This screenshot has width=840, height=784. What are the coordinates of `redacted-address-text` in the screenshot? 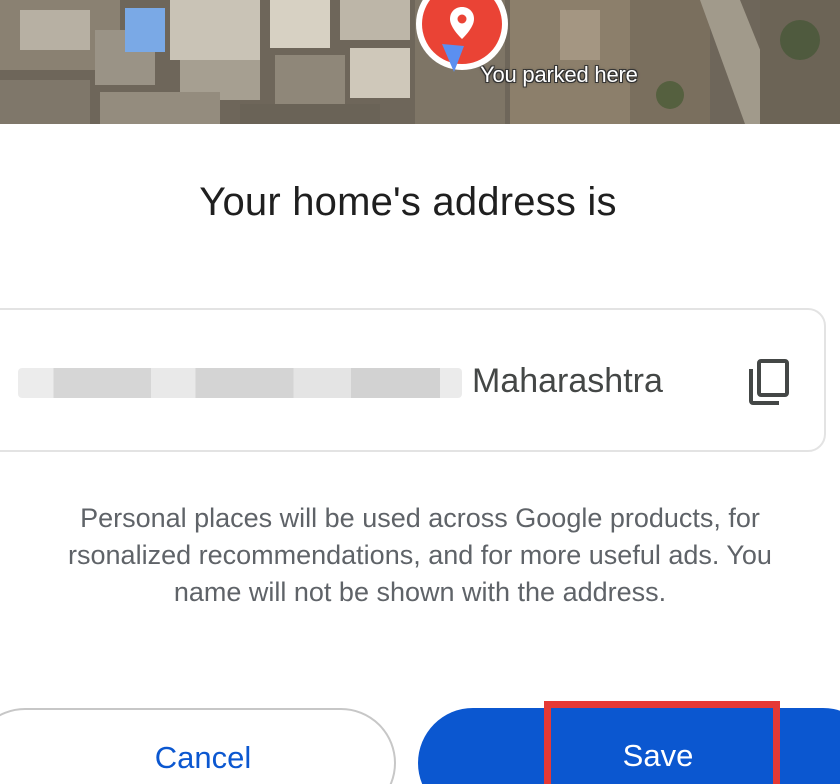 It's located at (240, 383).